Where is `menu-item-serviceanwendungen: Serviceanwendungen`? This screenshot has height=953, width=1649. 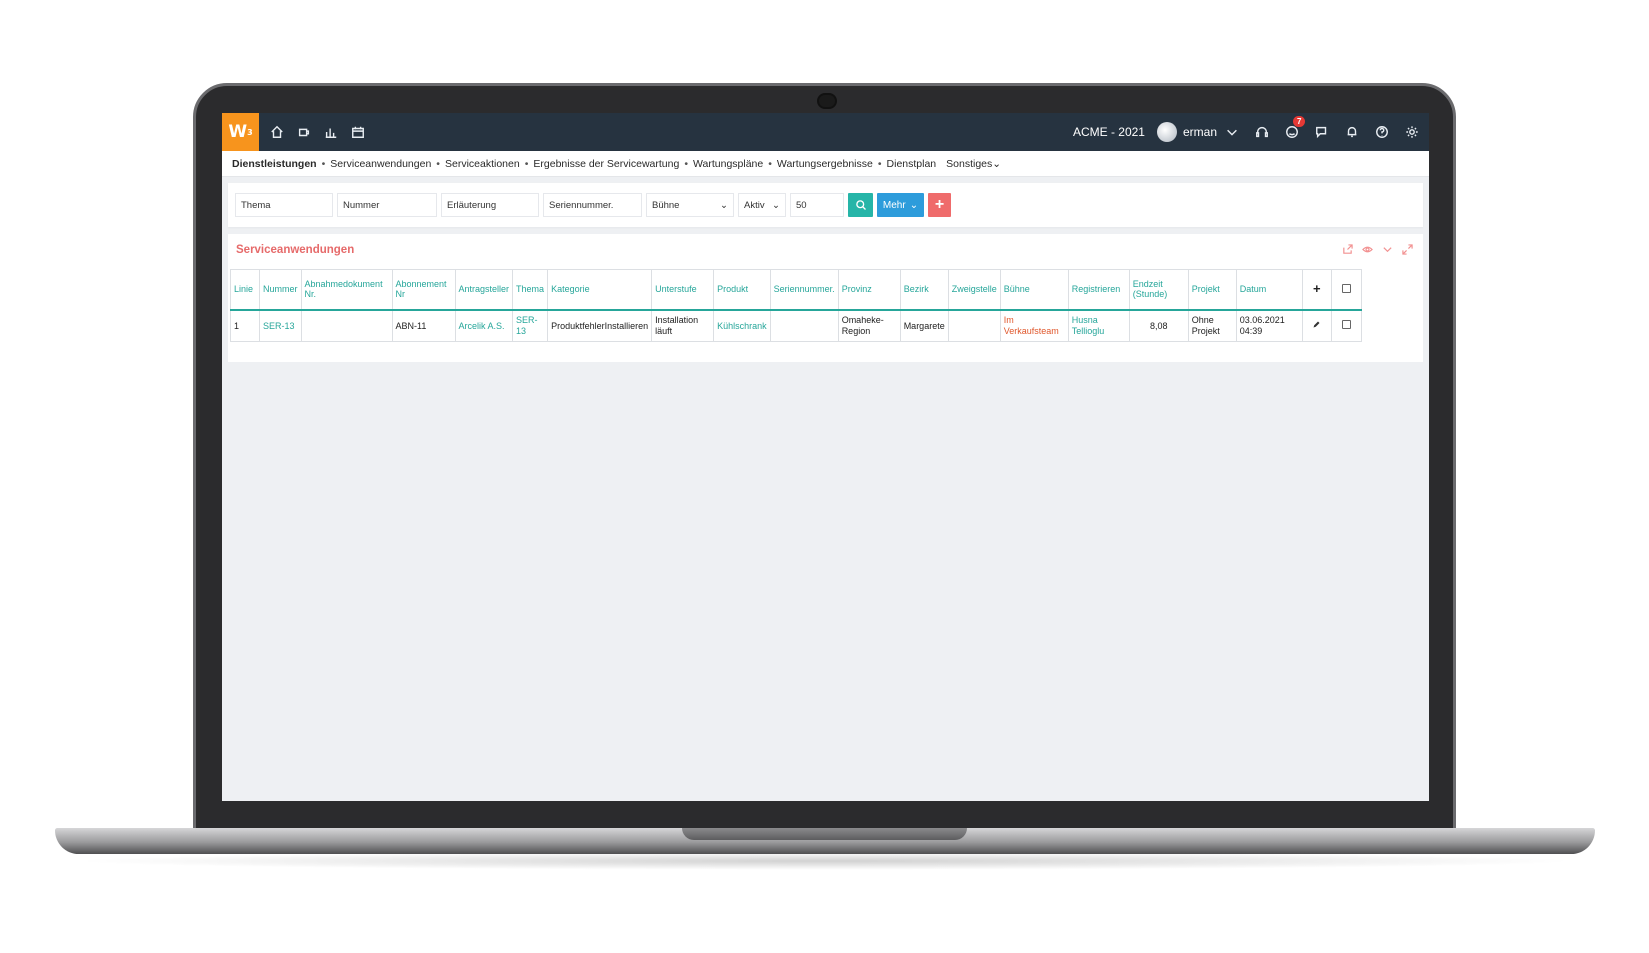
menu-item-serviceanwendungen: Serviceanwendungen is located at coordinates (380, 164).